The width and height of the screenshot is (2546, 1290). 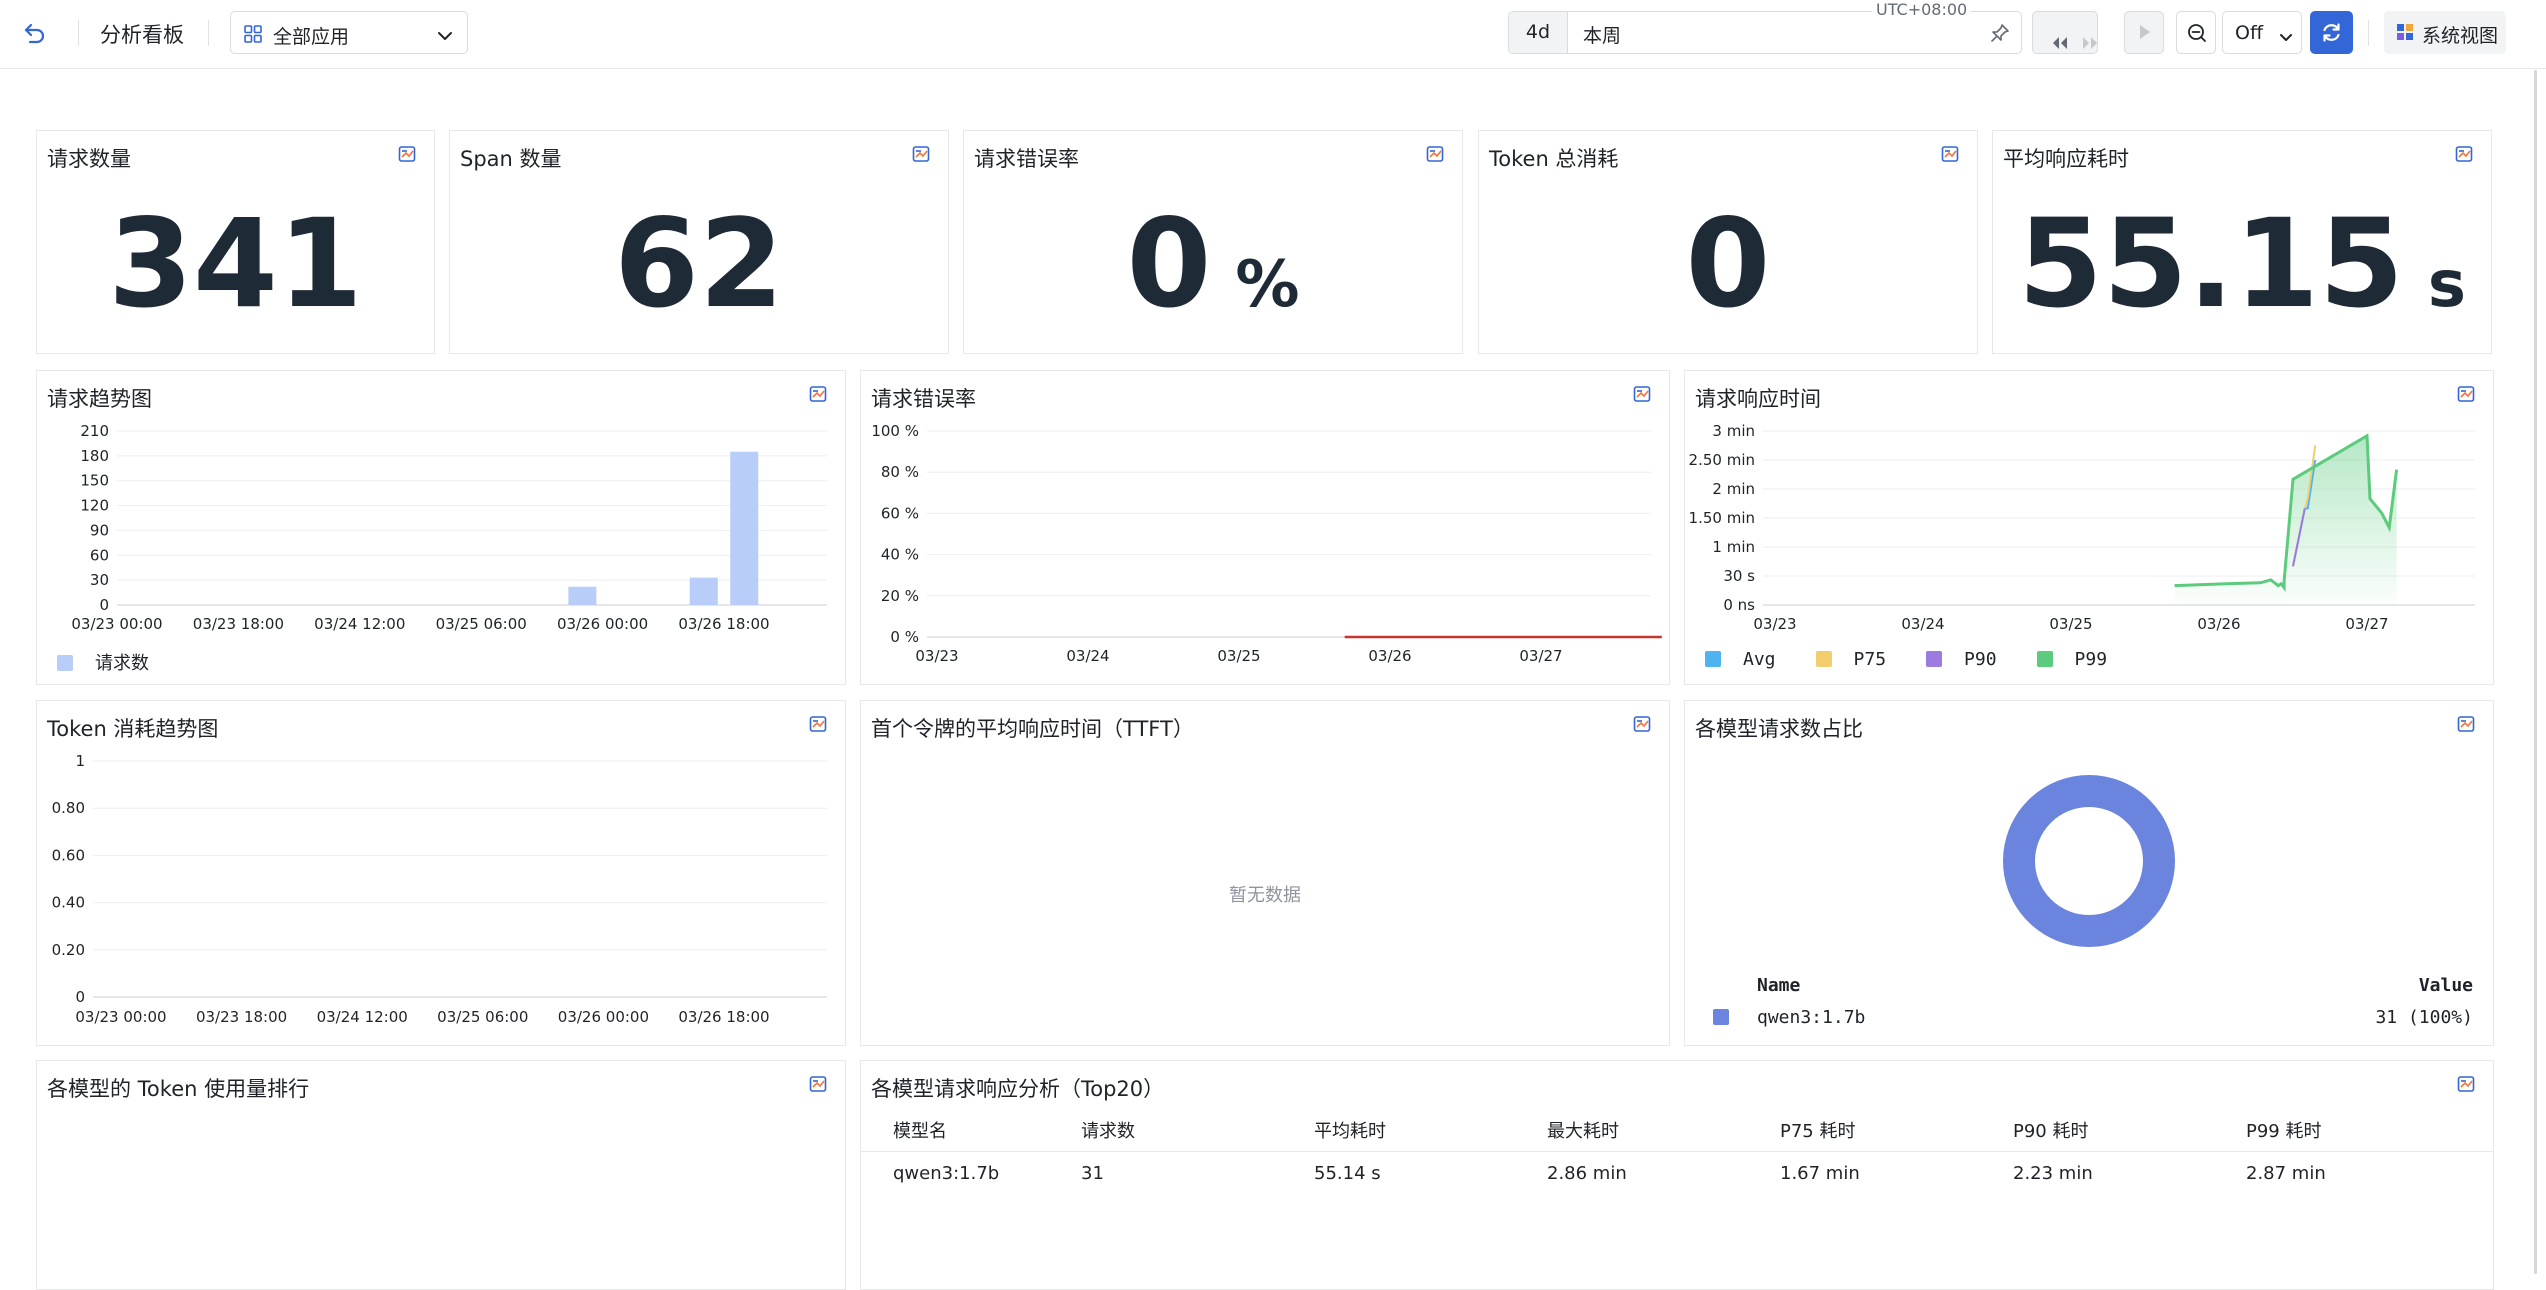 What do you see at coordinates (178, 1089) in the screenshot?
I see `panel-title: 各模型的 Token 使用量排行` at bounding box center [178, 1089].